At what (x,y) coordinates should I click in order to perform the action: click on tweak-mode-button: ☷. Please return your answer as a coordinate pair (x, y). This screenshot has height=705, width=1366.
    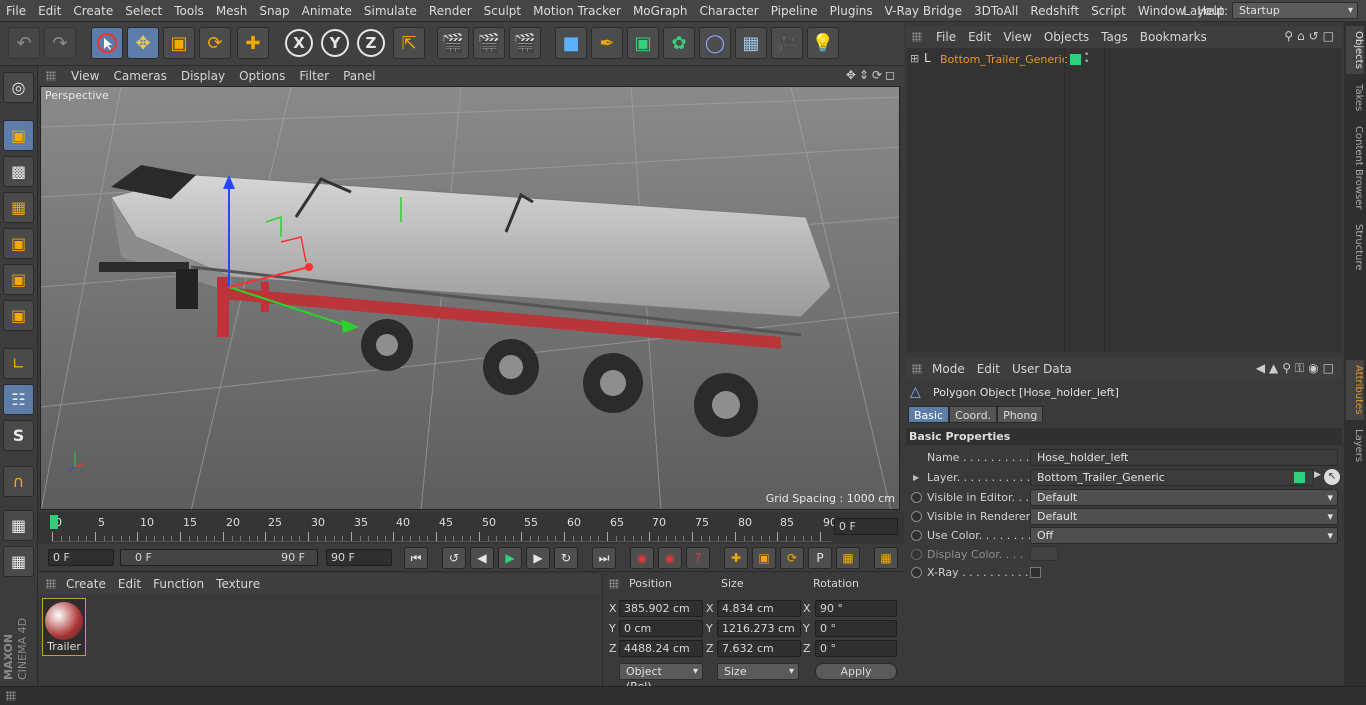
    Looking at the image, I should click on (18, 399).